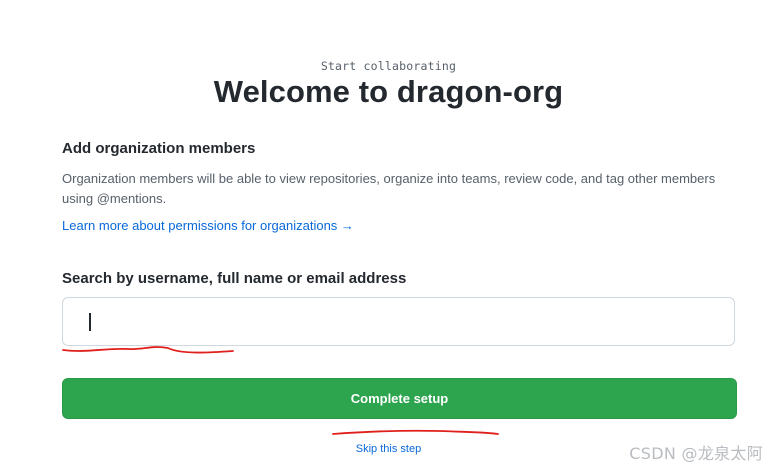 Image resolution: width=777 pixels, height=471 pixels. What do you see at coordinates (148, 350) in the screenshot?
I see `red-underline-search` at bounding box center [148, 350].